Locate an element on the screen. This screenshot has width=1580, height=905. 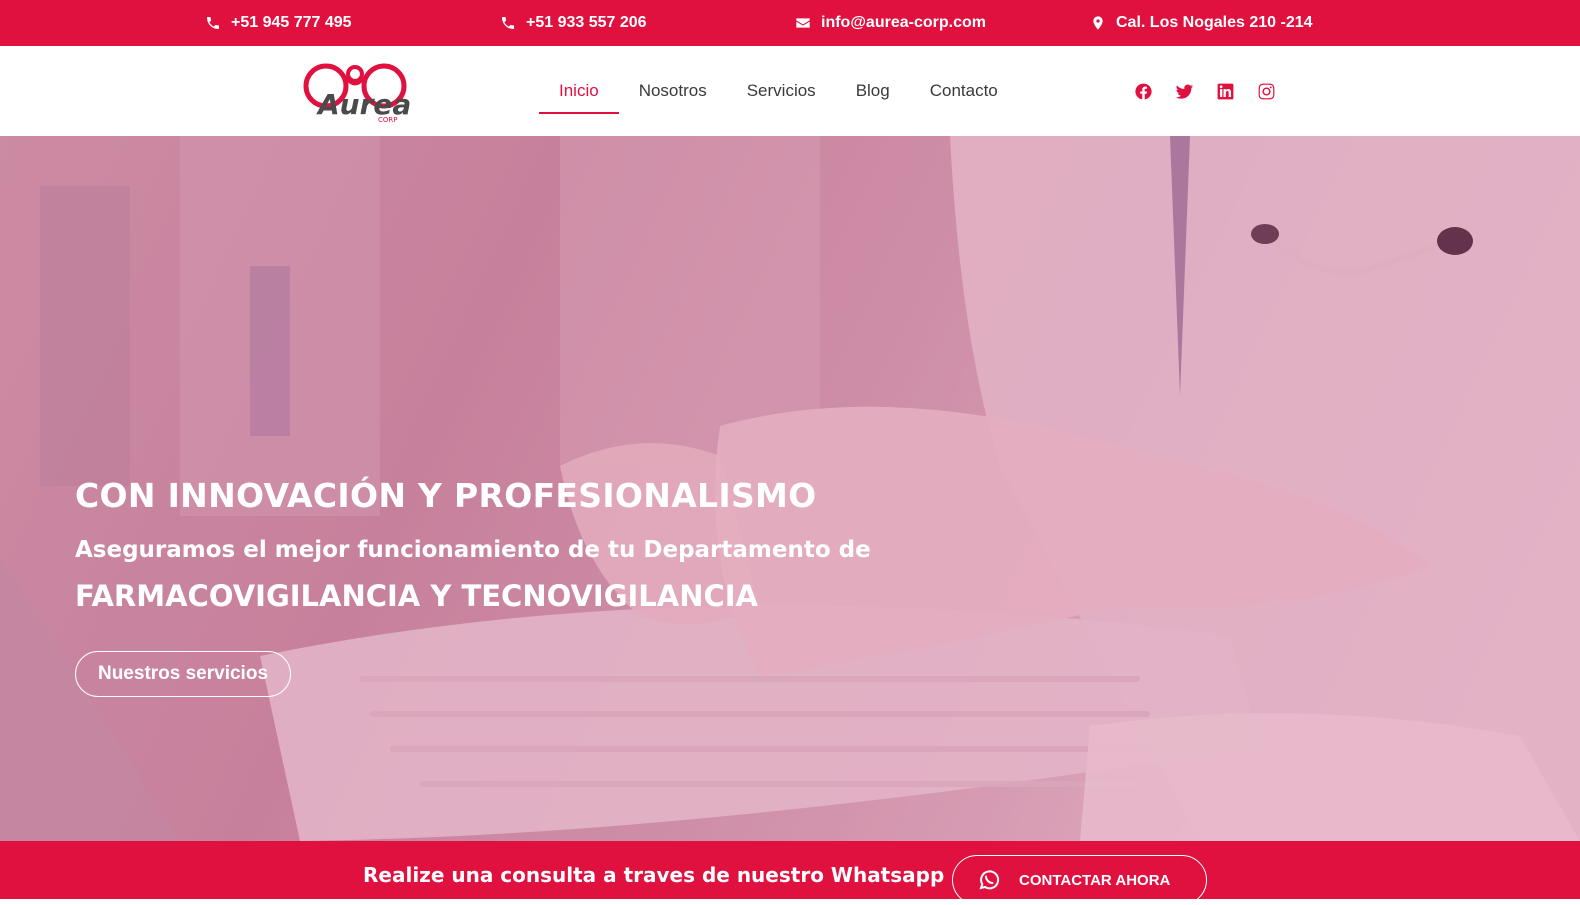
whatsapp-icon is located at coordinates (989, 880).